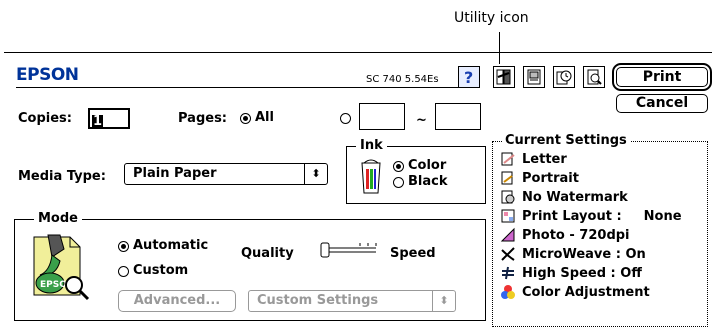 The width and height of the screenshot is (716, 331). I want to click on pages-label: Pages:, so click(203, 118).